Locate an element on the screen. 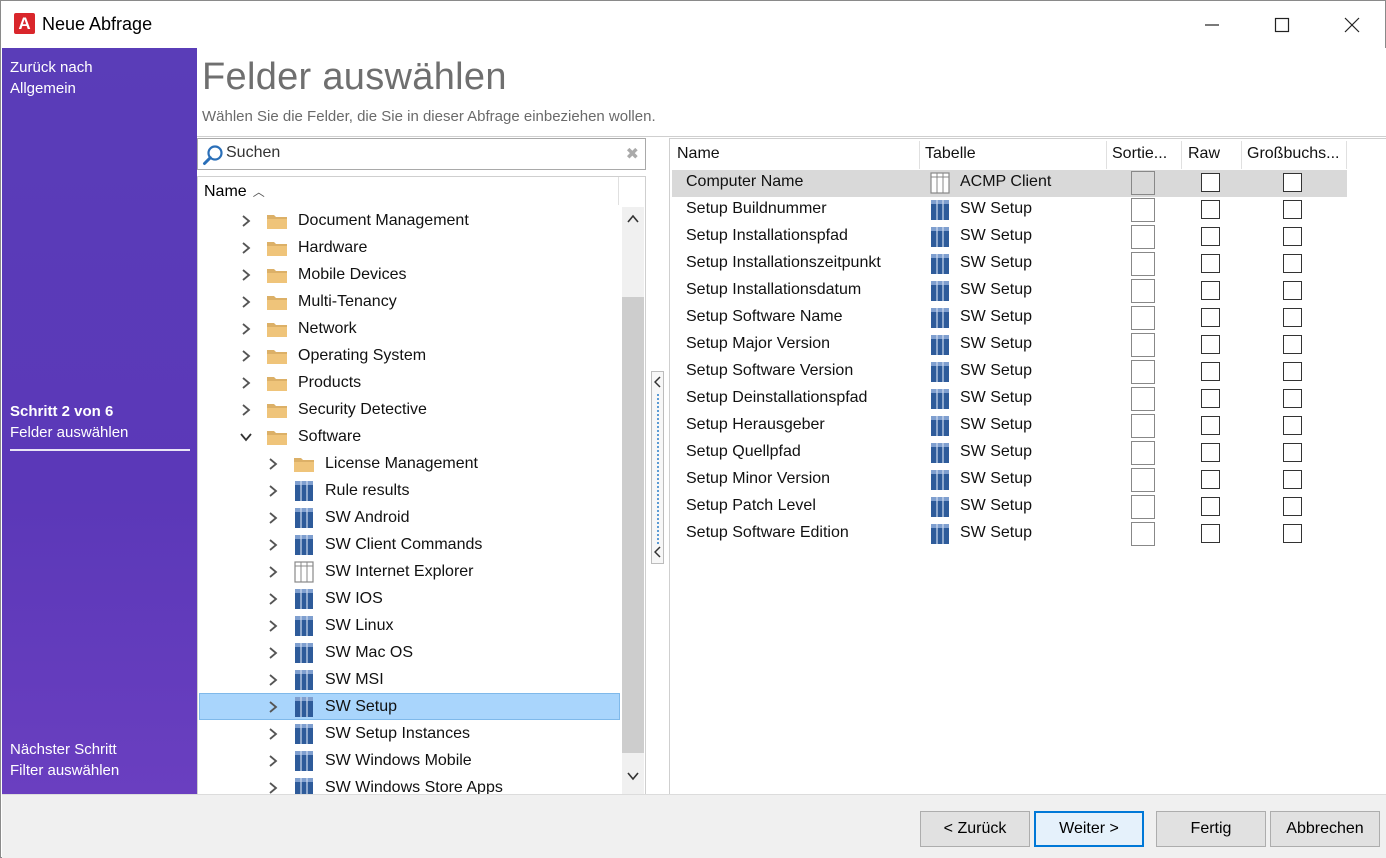 This screenshot has height=858, width=1386. tree-item: Mobile Devices is located at coordinates (322, 274).